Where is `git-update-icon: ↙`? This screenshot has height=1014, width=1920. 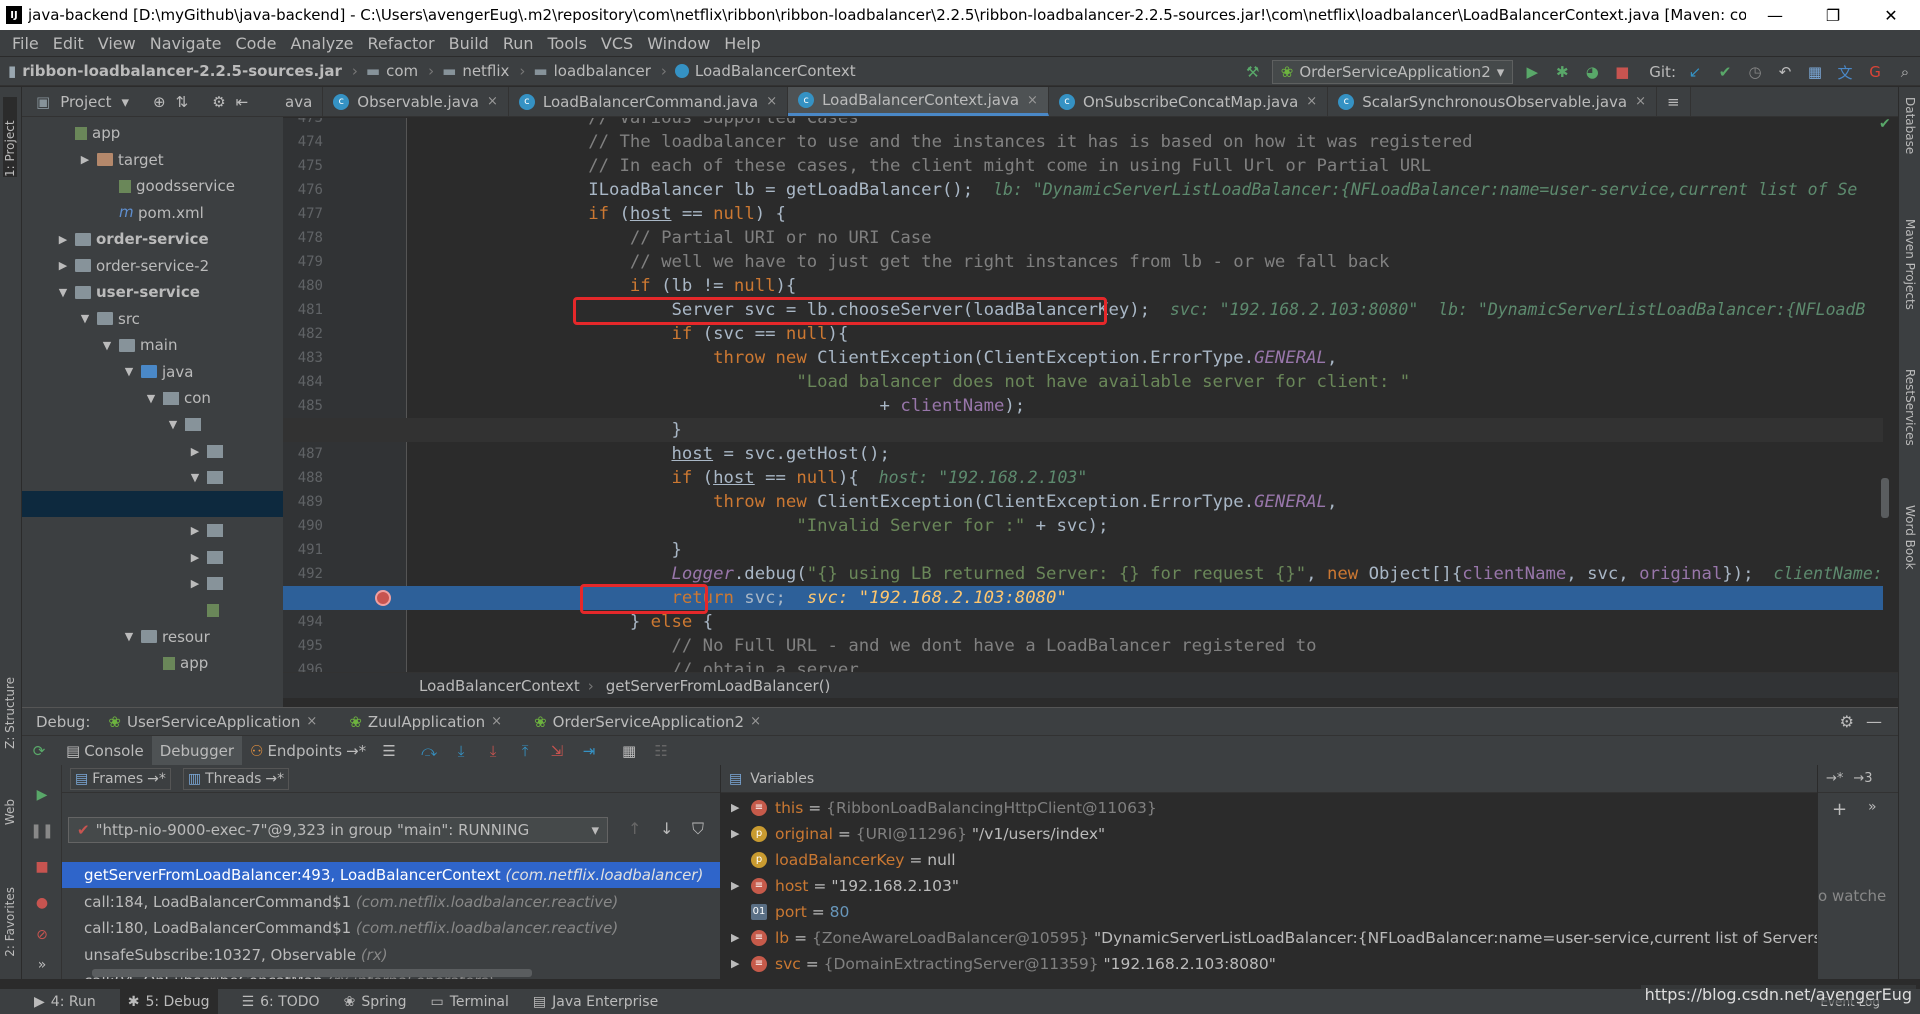 git-update-icon: ↙ is located at coordinates (1695, 72).